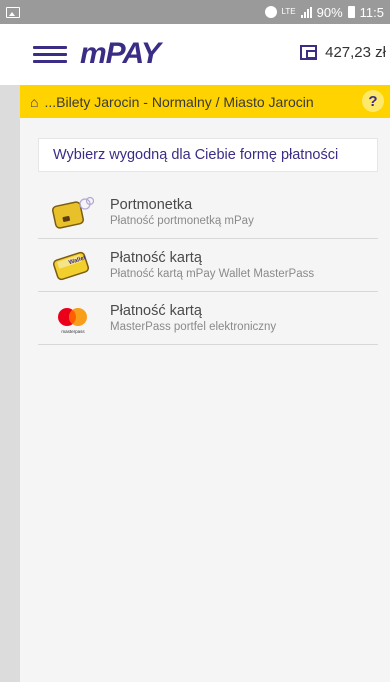 The image size is (390, 682). Describe the element at coordinates (182, 221) in the screenshot. I see `option-subtitle: Płatność portmonetką mPay` at that location.